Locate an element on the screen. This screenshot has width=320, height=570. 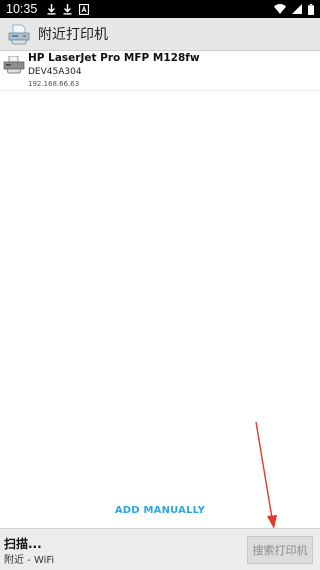
battery-icon is located at coordinates (311, 9).